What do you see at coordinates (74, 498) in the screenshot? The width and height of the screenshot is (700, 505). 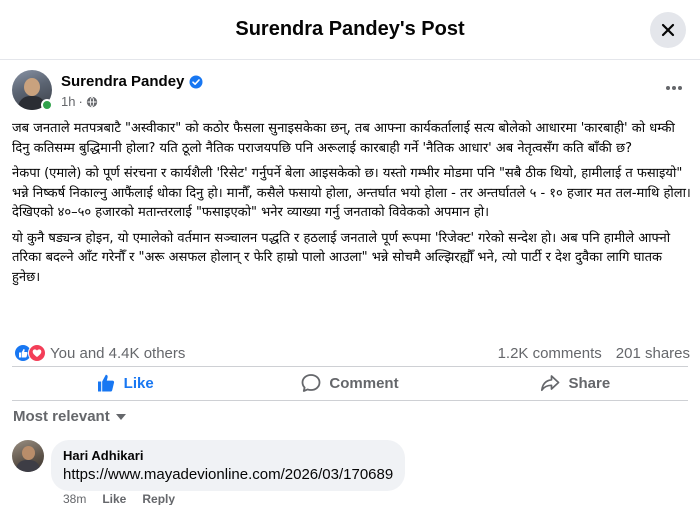 I see `comment-time: 38m` at bounding box center [74, 498].